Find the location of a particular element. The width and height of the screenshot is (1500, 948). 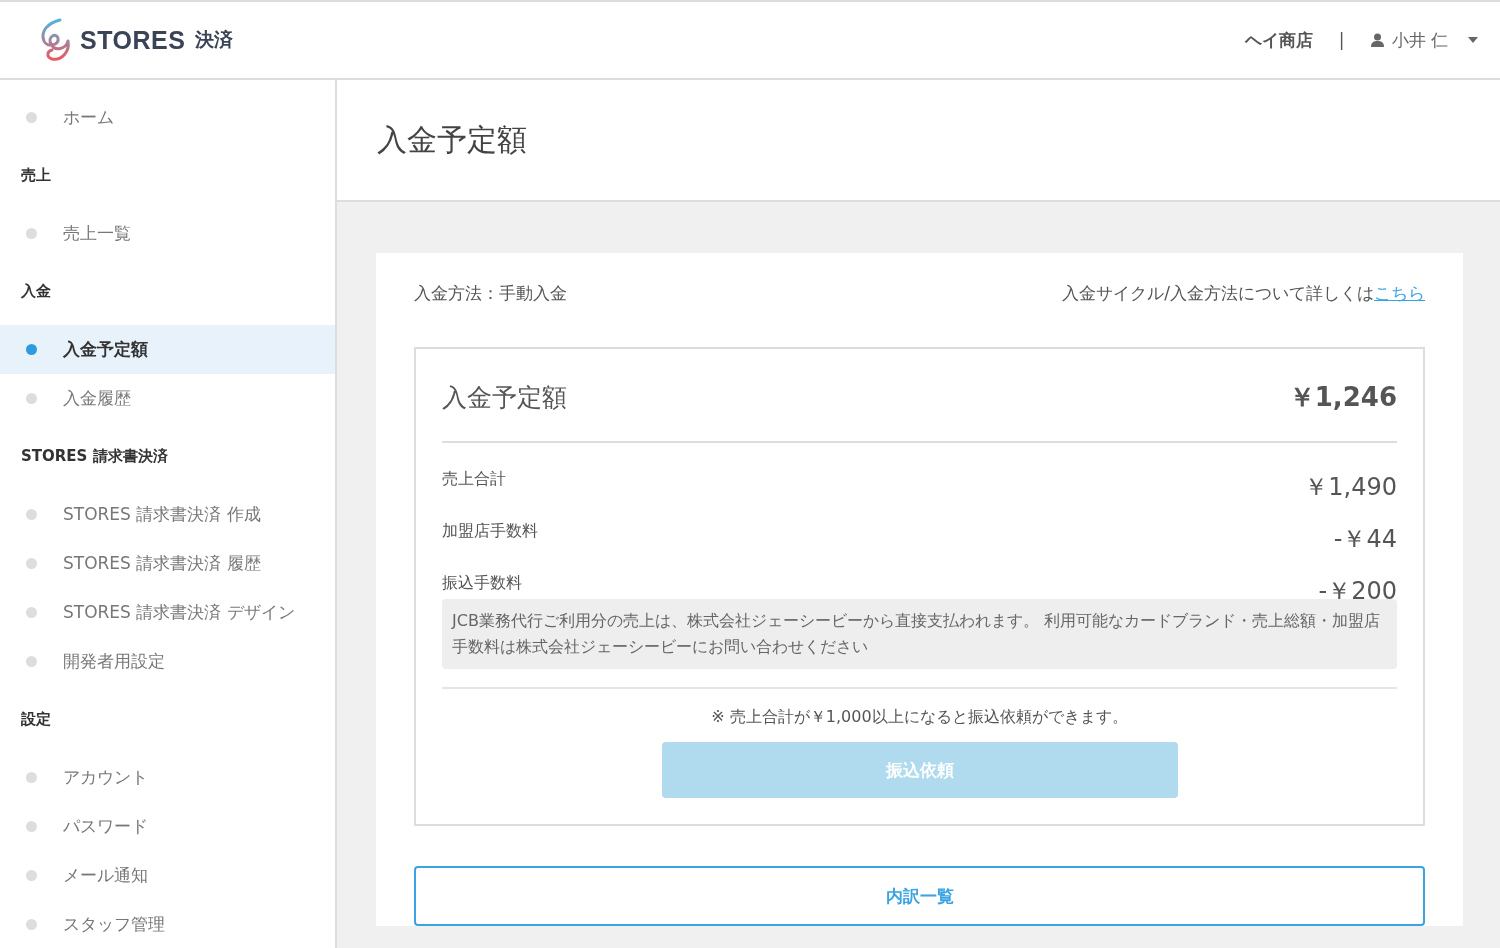

caret-icon is located at coordinates (1473, 40).